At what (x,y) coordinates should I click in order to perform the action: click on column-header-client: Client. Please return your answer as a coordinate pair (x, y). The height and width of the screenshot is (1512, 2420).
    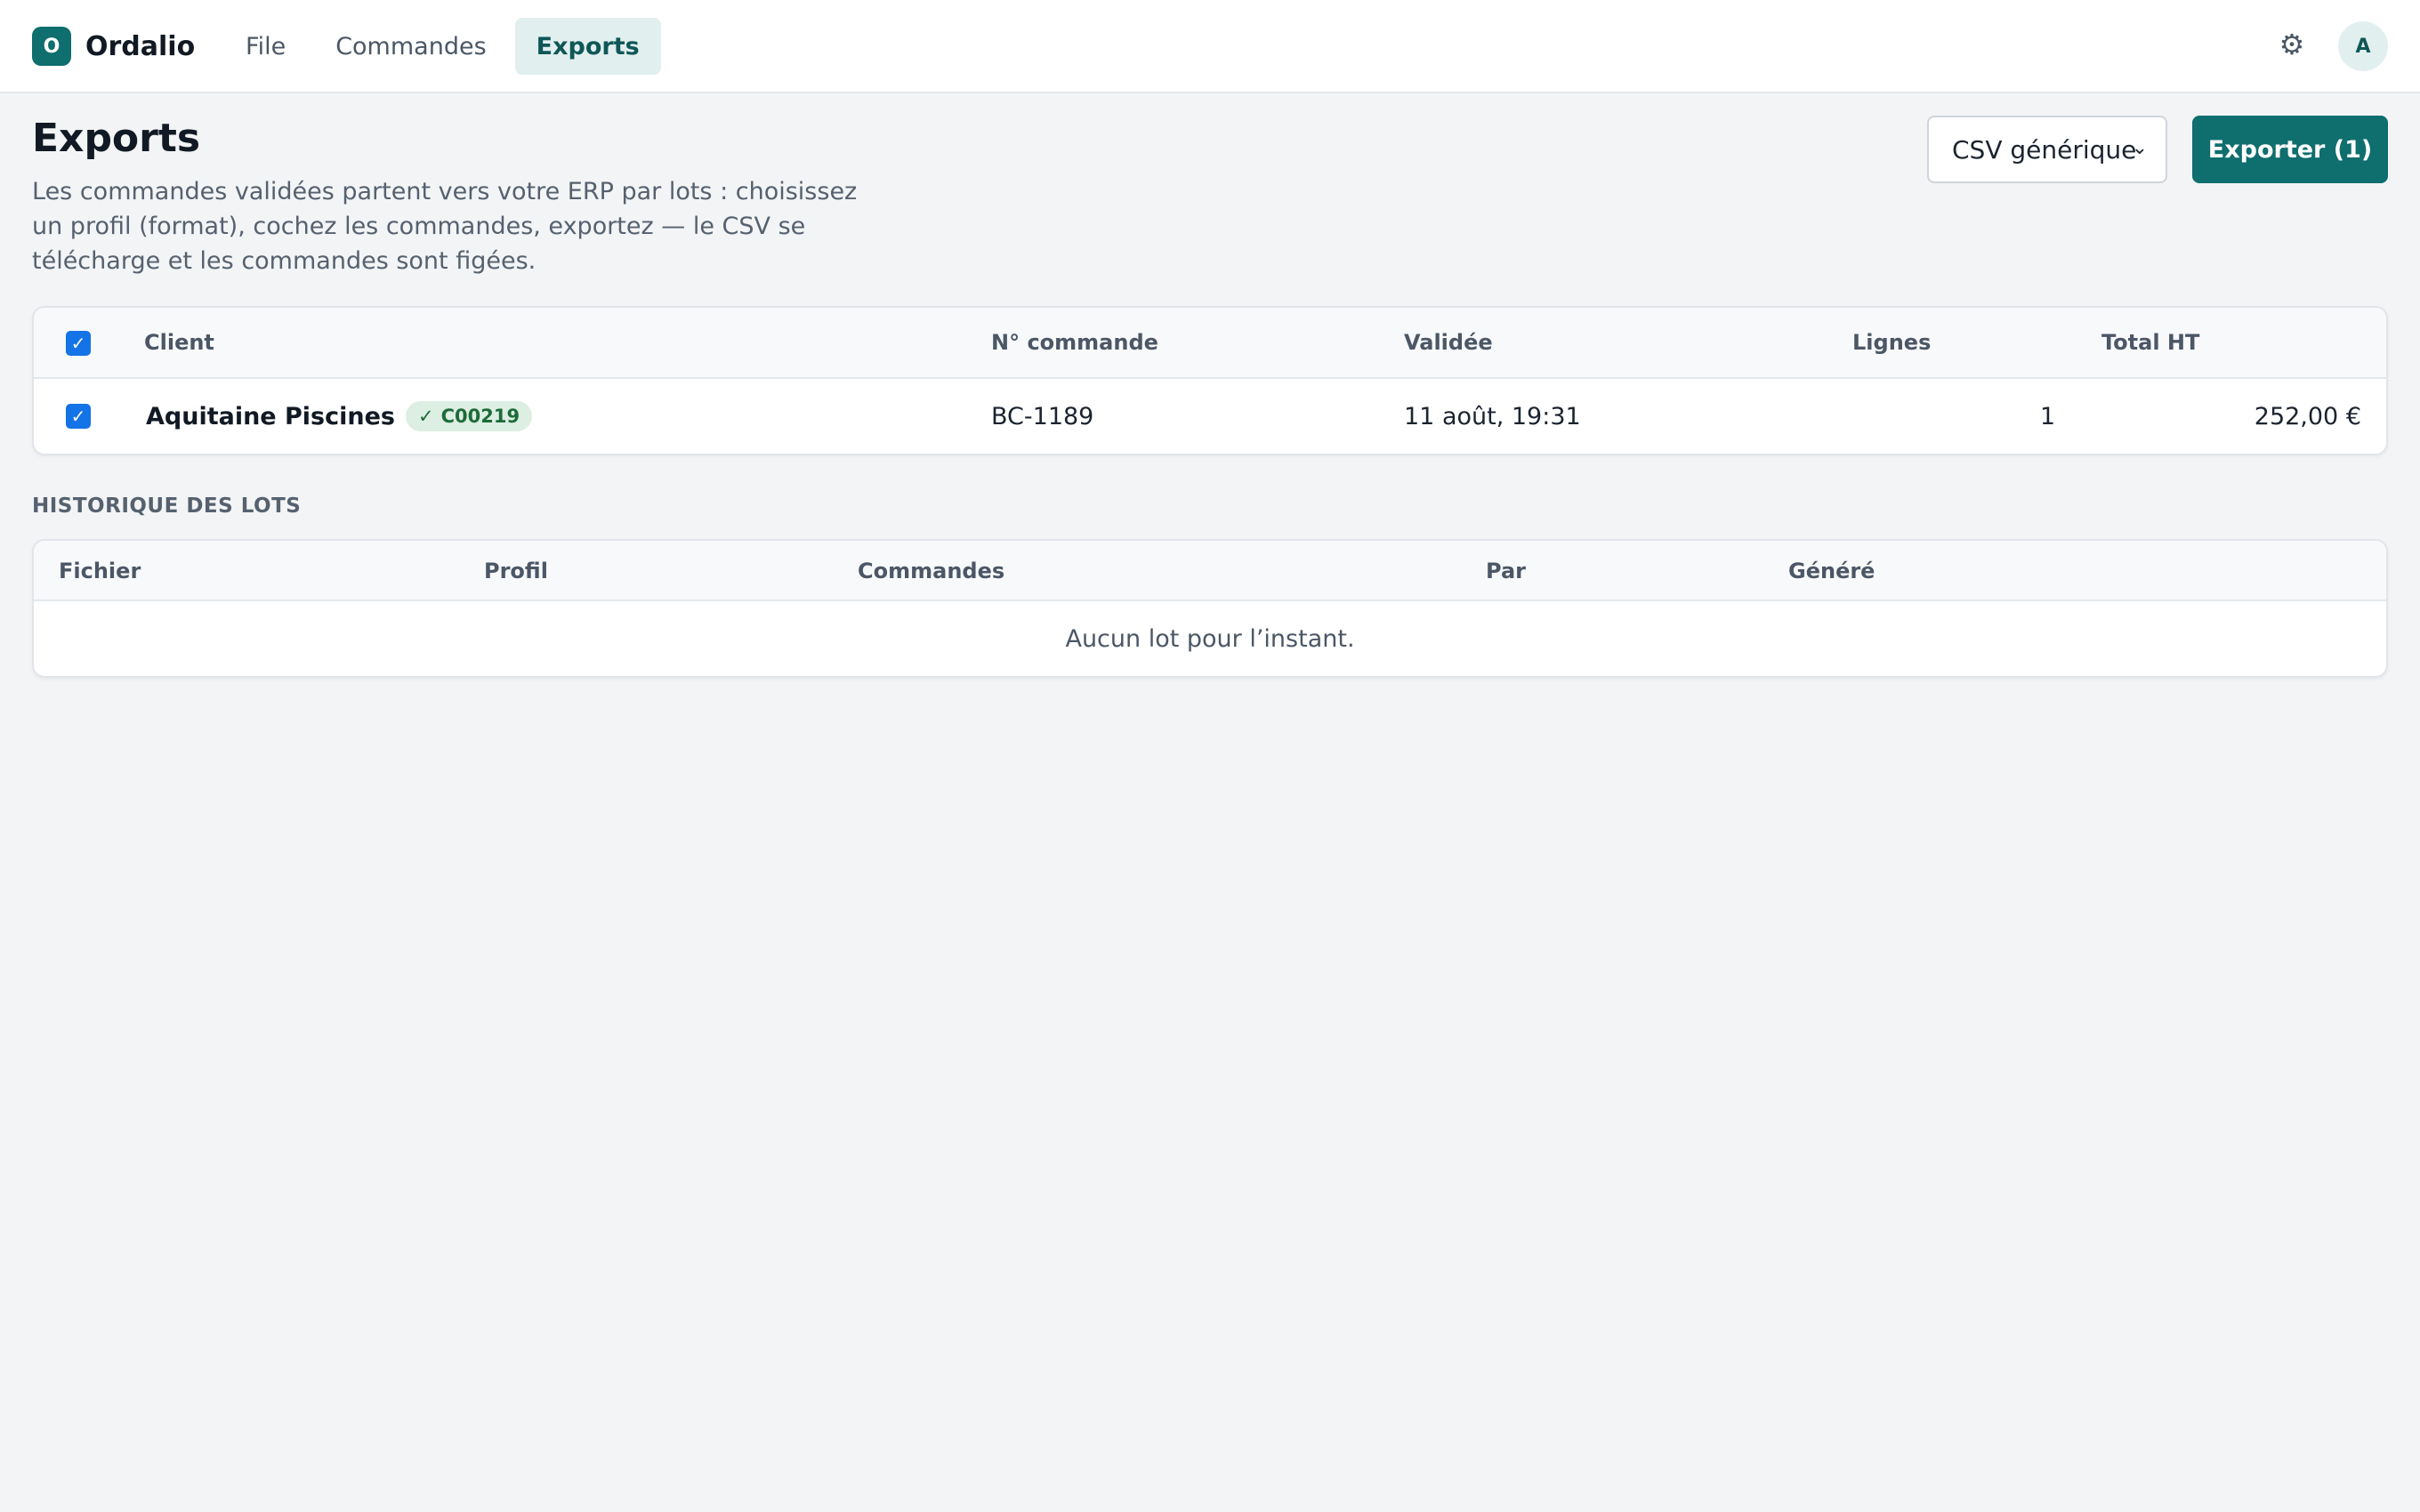
    Looking at the image, I should click on (179, 342).